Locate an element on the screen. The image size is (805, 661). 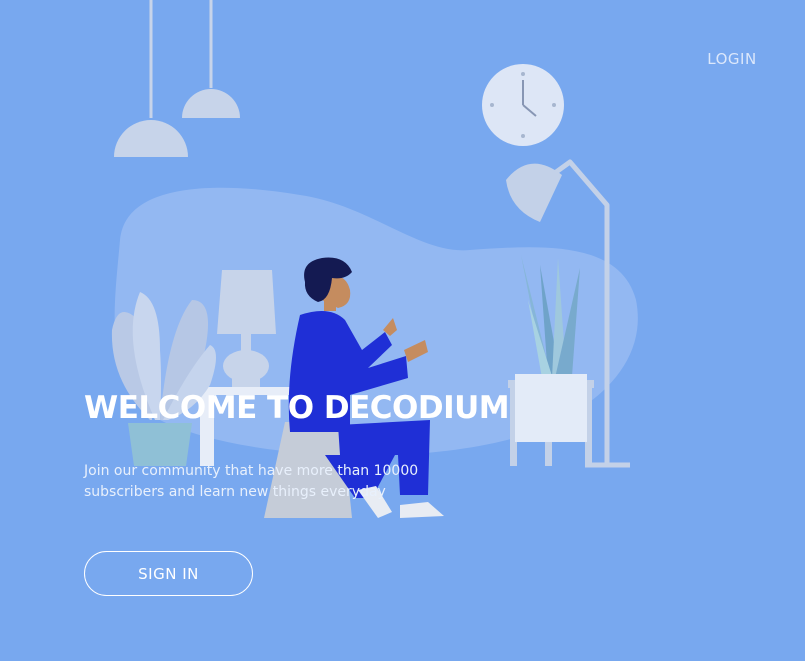
login-link: LOGIN is located at coordinates (732, 59).